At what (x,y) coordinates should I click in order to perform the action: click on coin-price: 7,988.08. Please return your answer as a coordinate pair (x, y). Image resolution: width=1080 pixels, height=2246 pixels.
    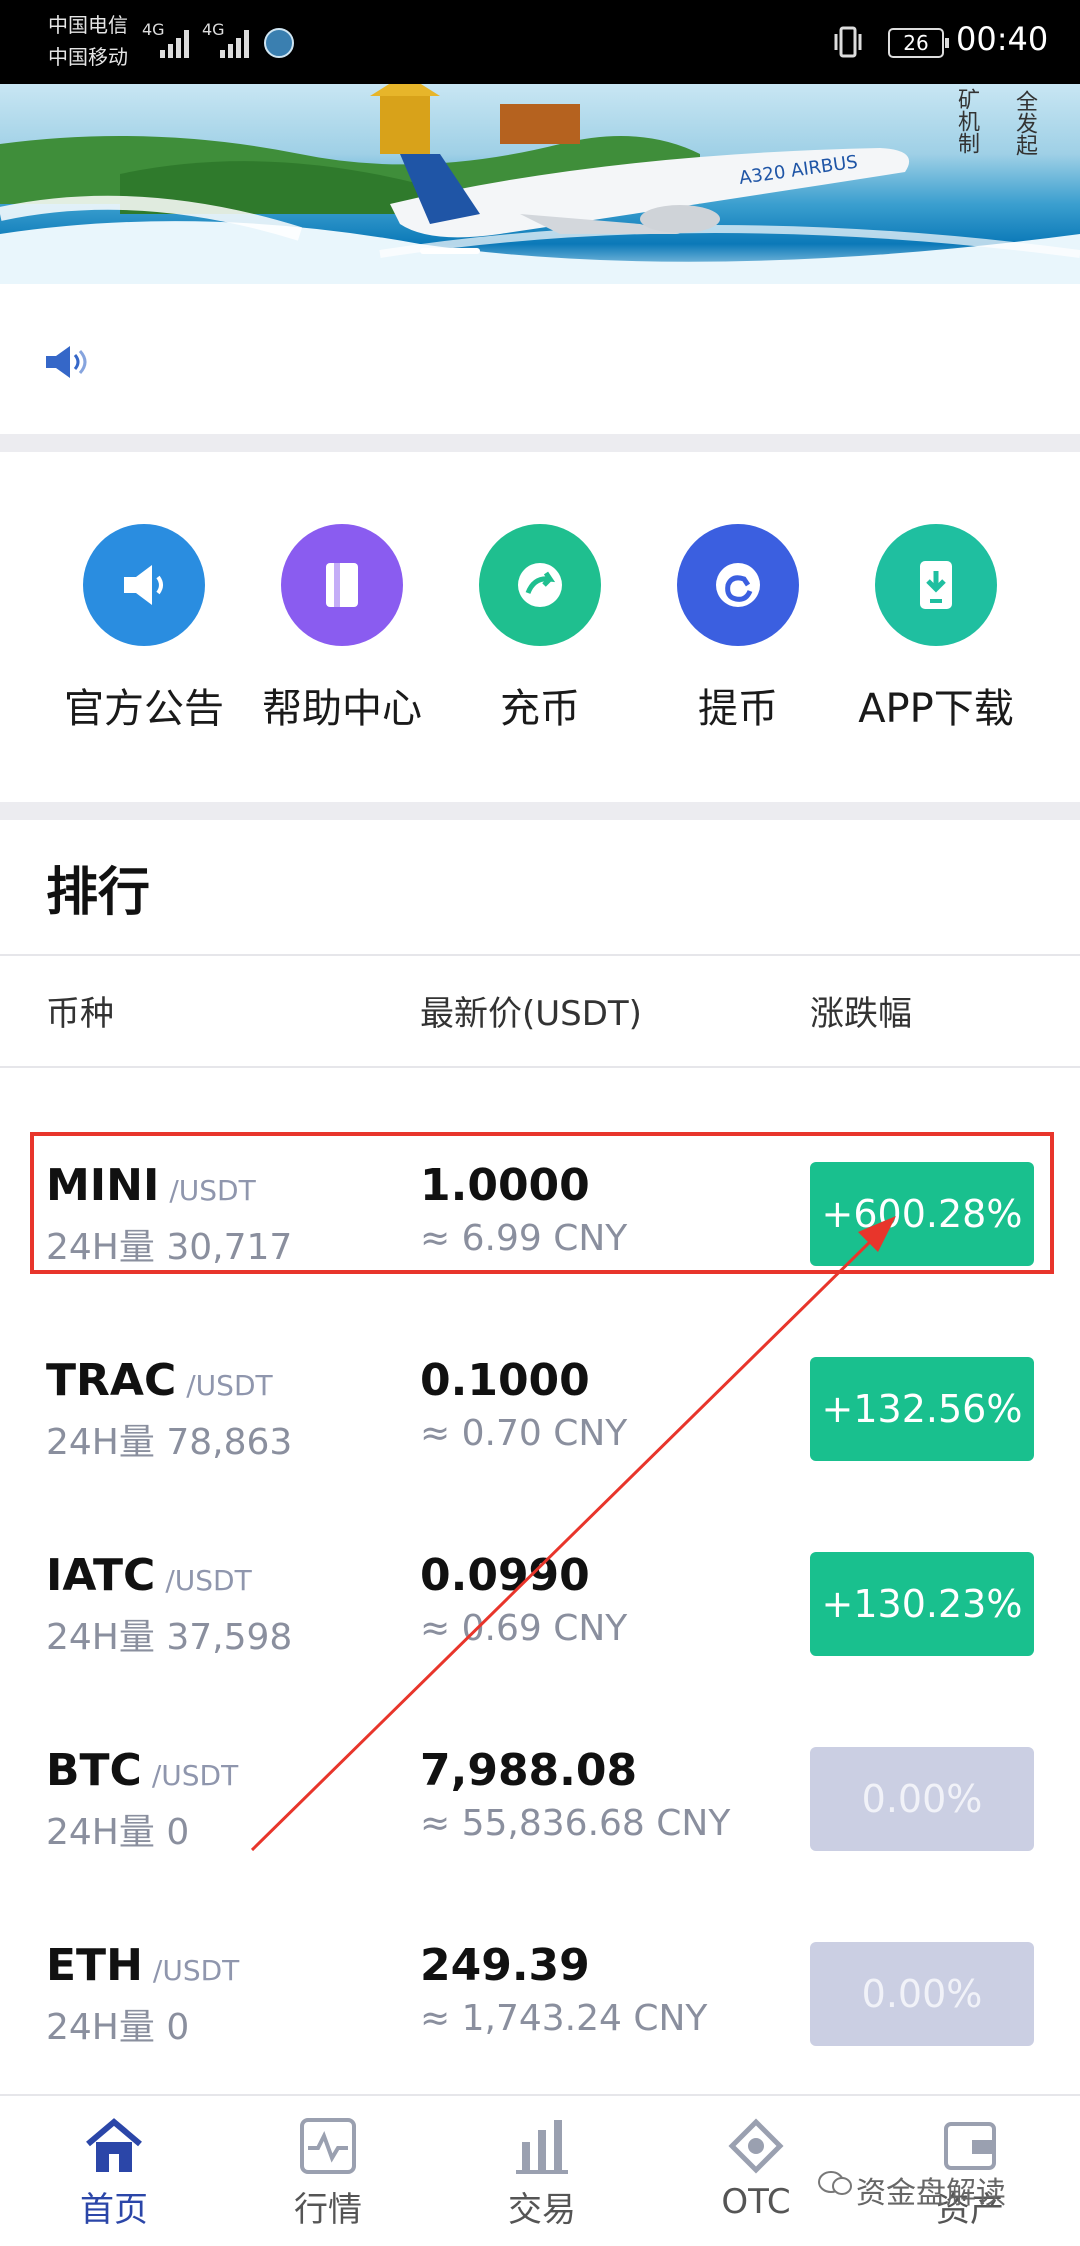
    Looking at the image, I should click on (529, 1770).